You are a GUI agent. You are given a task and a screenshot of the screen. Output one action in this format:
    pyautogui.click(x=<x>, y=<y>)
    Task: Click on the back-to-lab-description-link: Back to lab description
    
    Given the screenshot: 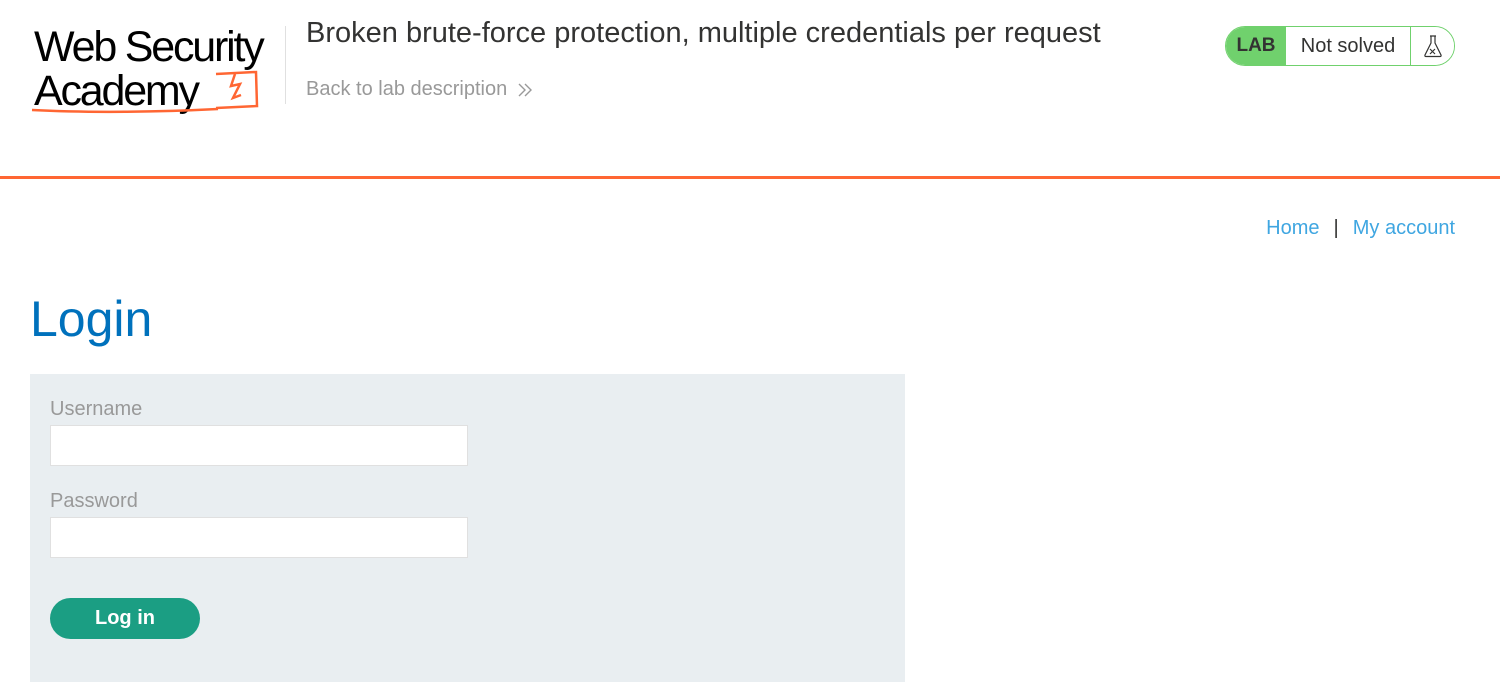 What is the action you would take?
    pyautogui.click(x=419, y=89)
    